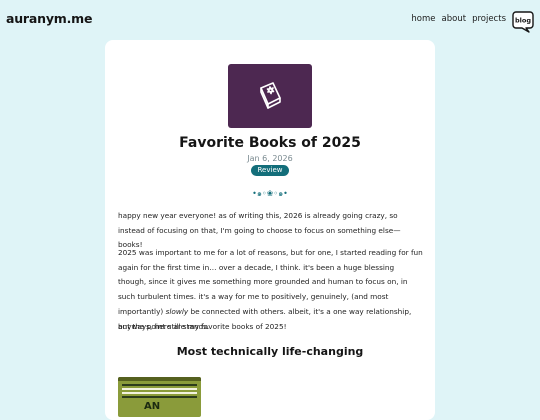 The height and width of the screenshot is (420, 540). I want to click on site-logo: auranym.me, so click(49, 18).